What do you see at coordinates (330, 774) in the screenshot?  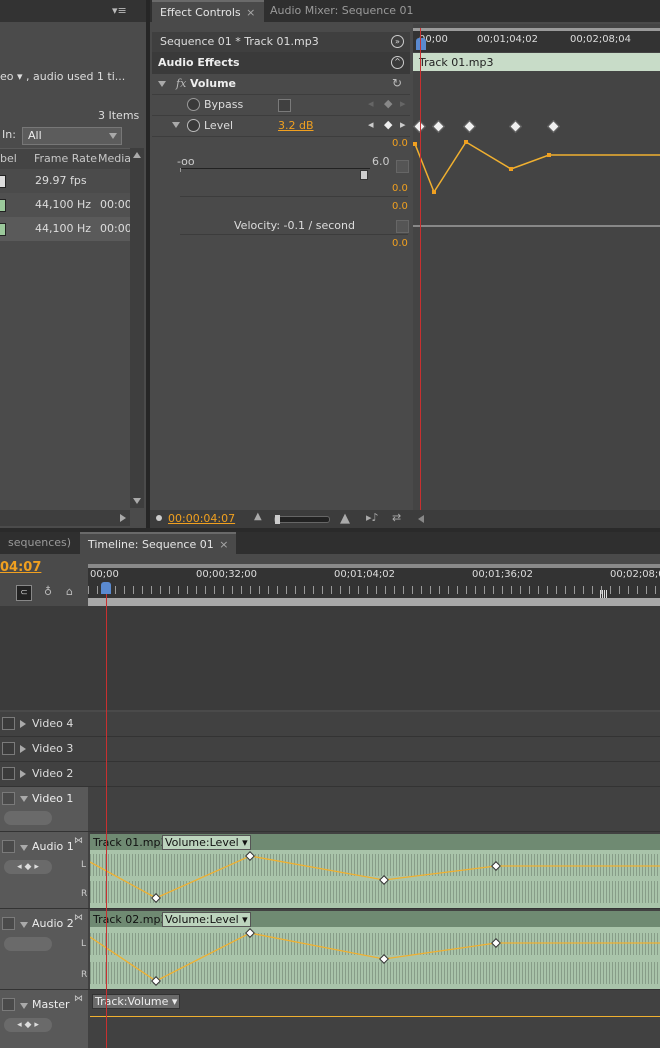 I see `video-track-2: Video 2` at bounding box center [330, 774].